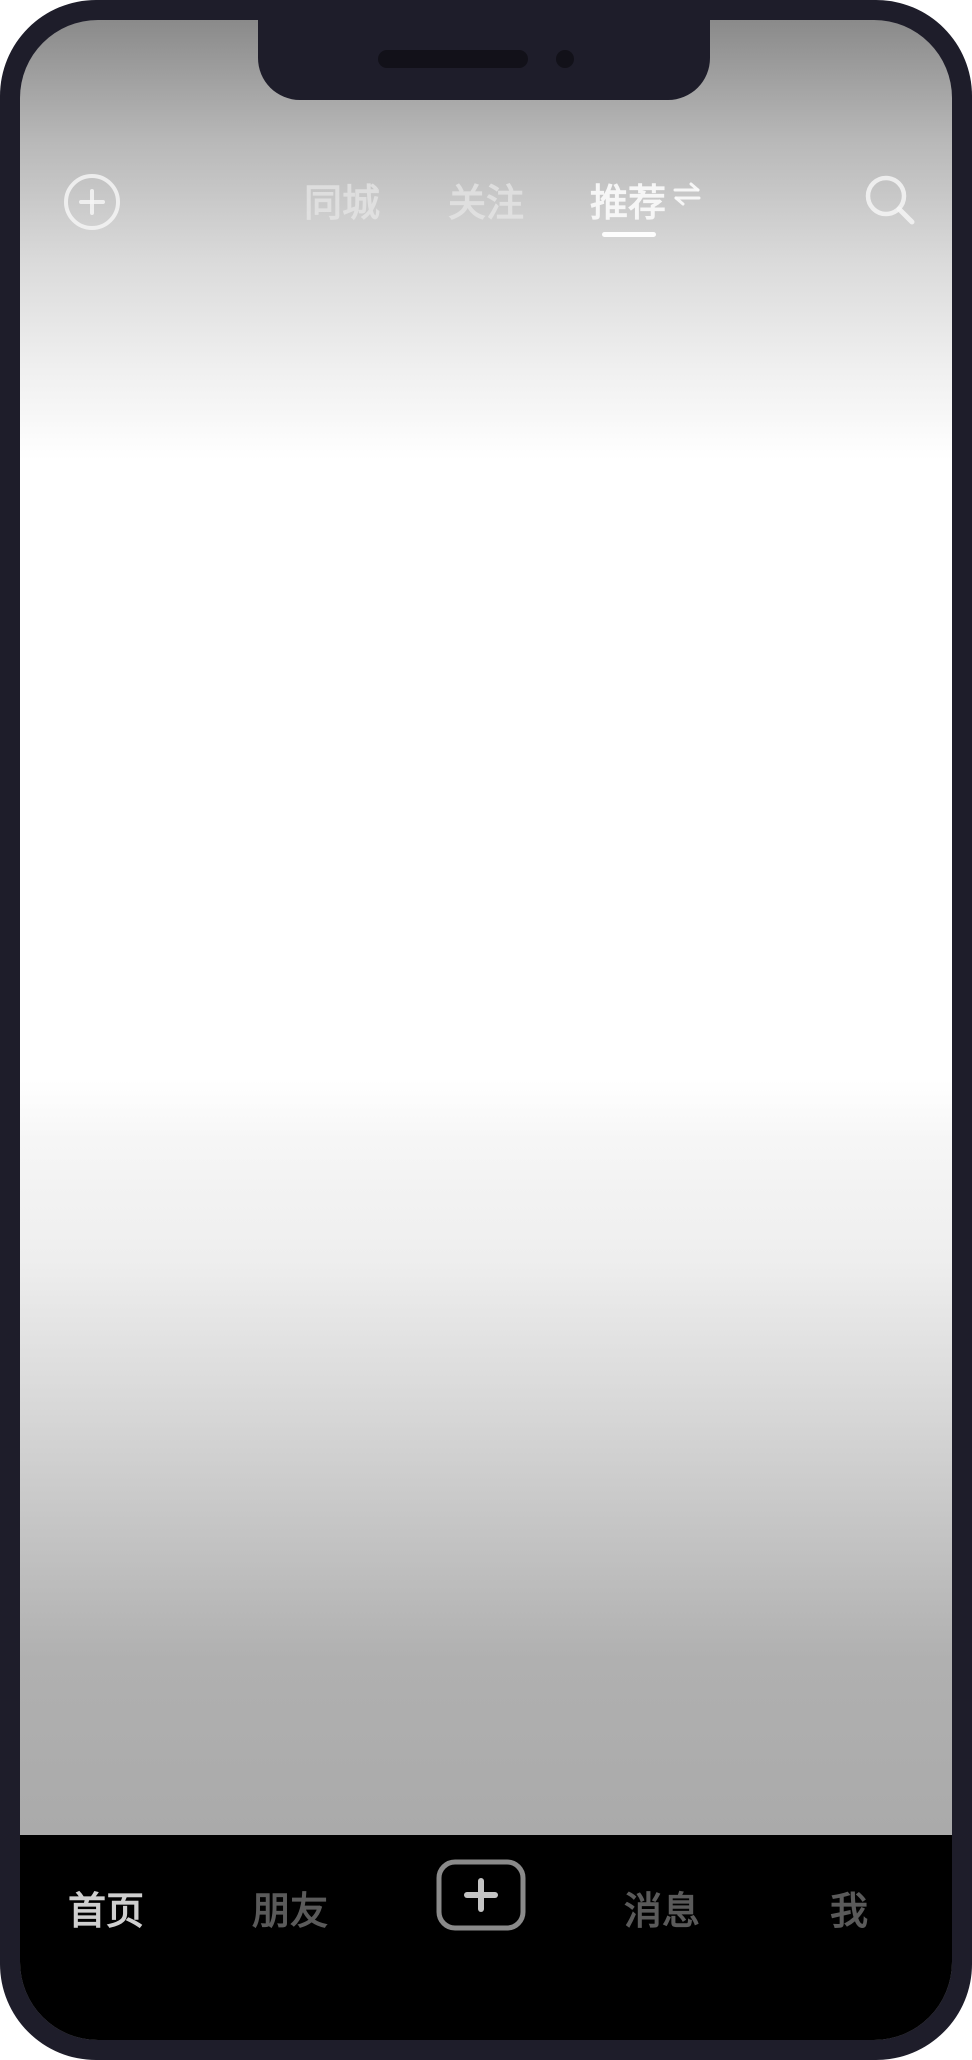 Image resolution: width=972 pixels, height=2060 pixels. I want to click on tab-local: 同城, so click(342, 199).